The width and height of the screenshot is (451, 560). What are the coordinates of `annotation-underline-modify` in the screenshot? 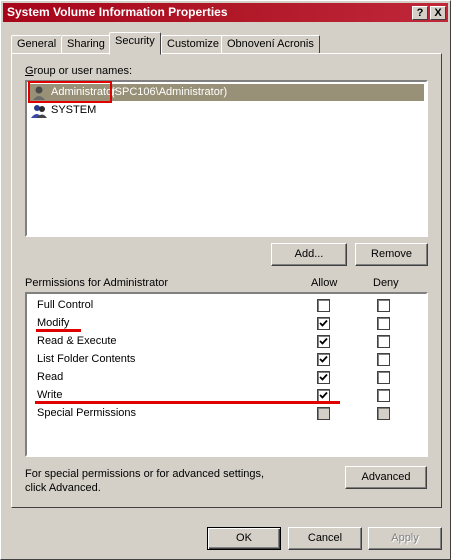 It's located at (58, 330).